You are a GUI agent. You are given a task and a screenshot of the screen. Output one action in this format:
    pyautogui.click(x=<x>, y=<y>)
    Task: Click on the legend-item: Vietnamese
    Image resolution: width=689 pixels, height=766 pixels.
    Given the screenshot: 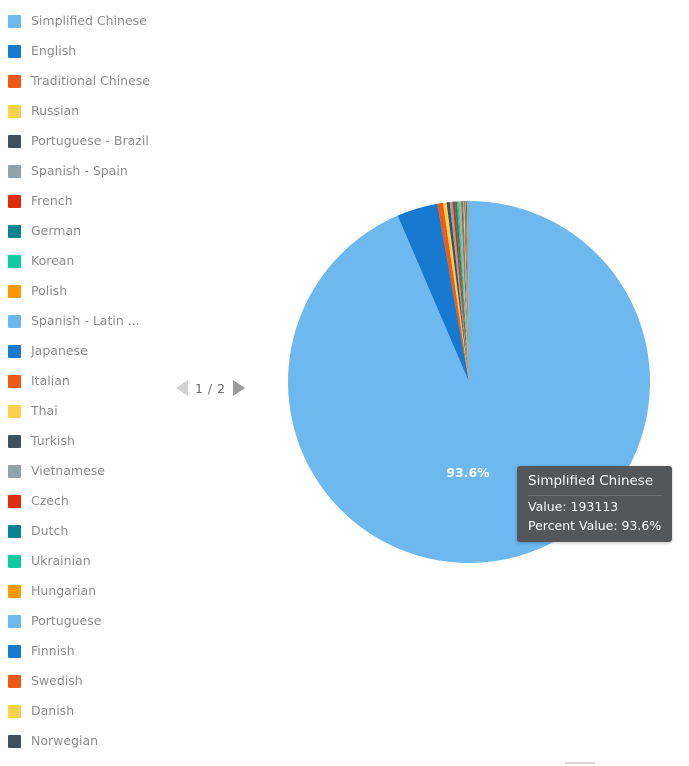 What is the action you would take?
    pyautogui.click(x=56, y=471)
    